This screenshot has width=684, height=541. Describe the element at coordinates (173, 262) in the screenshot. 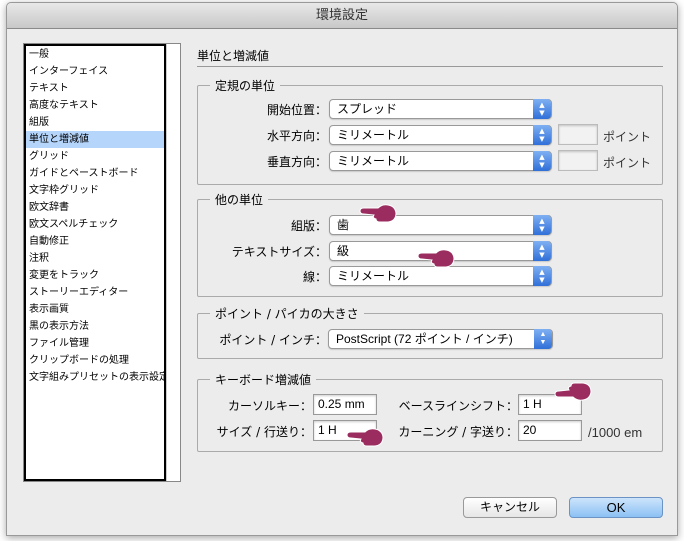

I see `scrollbar` at that location.